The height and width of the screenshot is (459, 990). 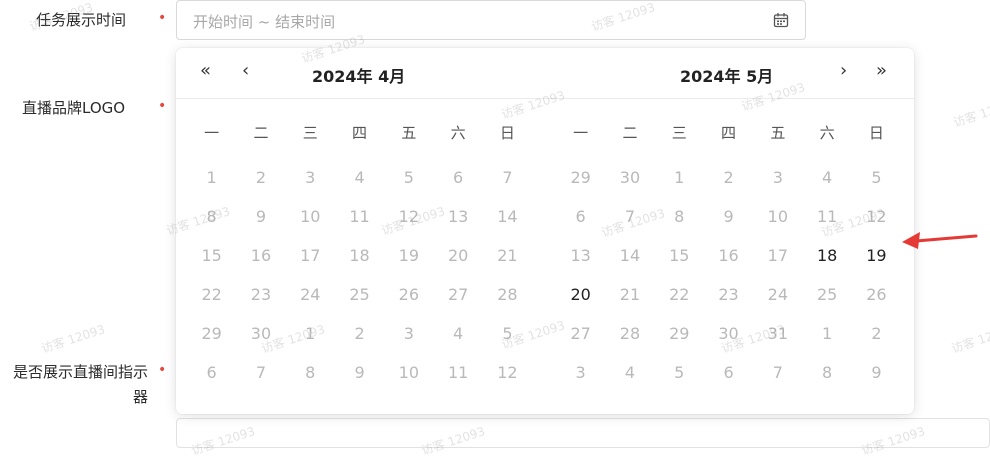 I want to click on weekday-label: 日, so click(x=507, y=133).